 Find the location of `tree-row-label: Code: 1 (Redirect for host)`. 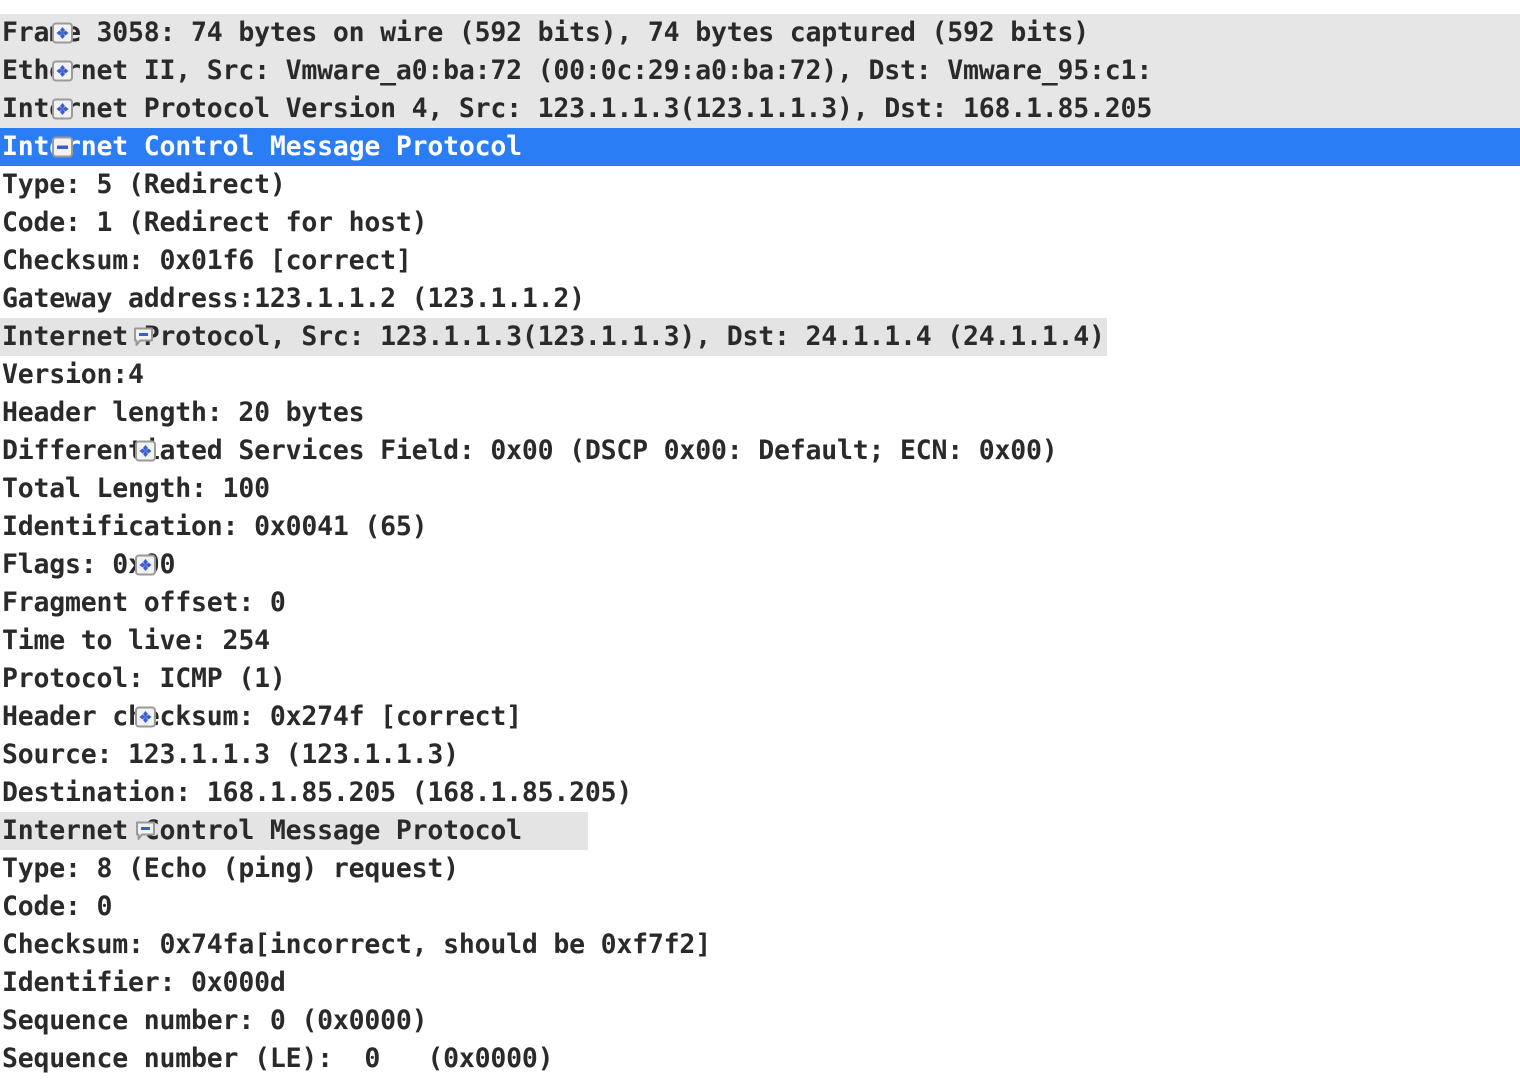

tree-row-label: Code: 1 (Redirect for host) is located at coordinates (215, 222).